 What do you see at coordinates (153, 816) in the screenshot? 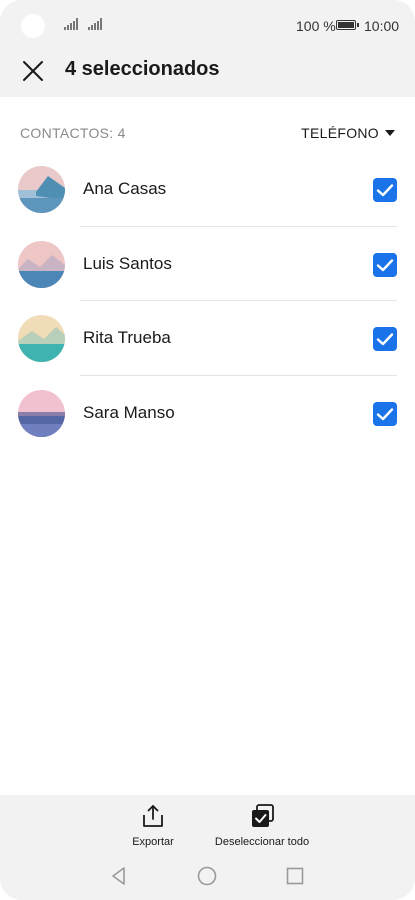
I see `share-export-icon` at bounding box center [153, 816].